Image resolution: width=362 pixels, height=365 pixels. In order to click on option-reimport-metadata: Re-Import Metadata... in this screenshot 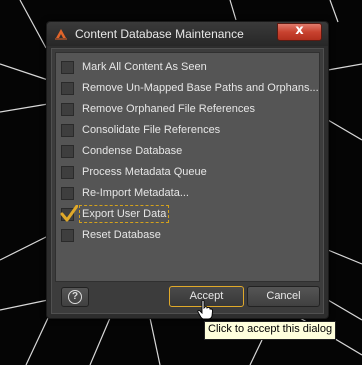, I will do `click(187, 194)`.